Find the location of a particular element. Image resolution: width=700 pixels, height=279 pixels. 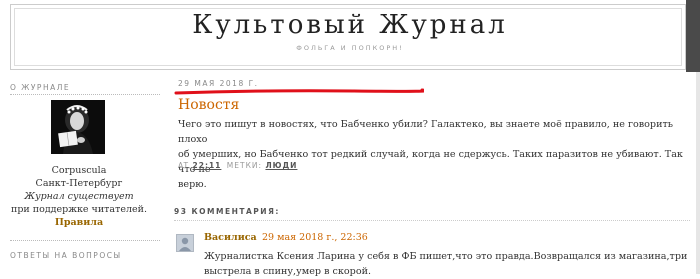

profile-city: Санкт-Петербург is located at coordinates (79, 183).